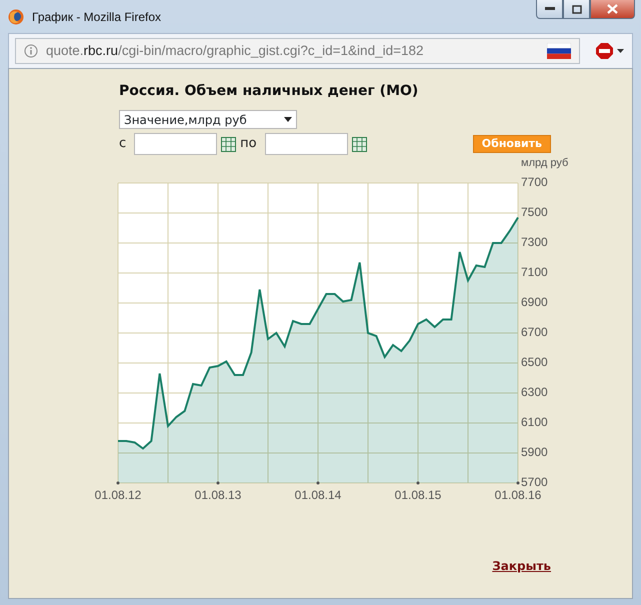 This screenshot has height=605, width=641. I want to click on axis-label: 6500, so click(534, 362).